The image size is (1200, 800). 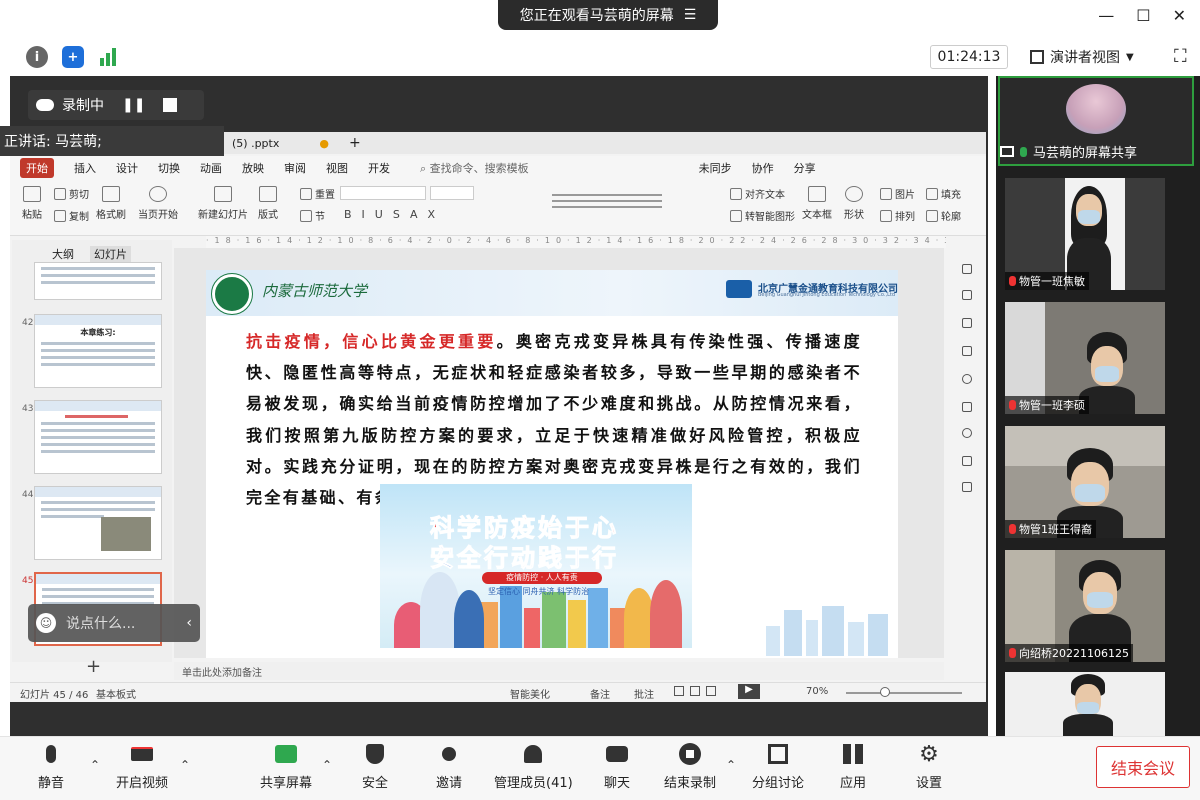 I want to click on end-recording-button: 结束录制, so click(x=690, y=766).